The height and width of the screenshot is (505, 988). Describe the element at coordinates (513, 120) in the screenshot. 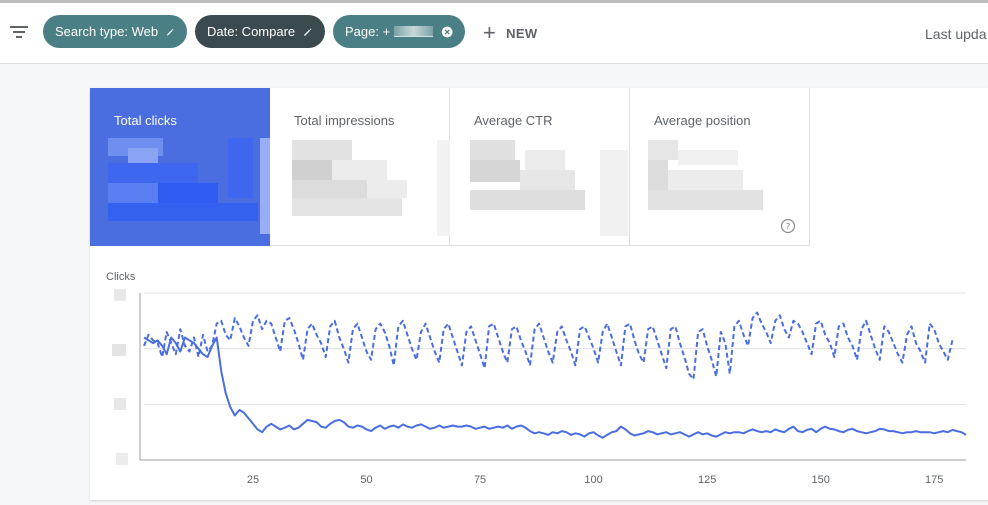

I see `metric-label: Average CTR` at that location.